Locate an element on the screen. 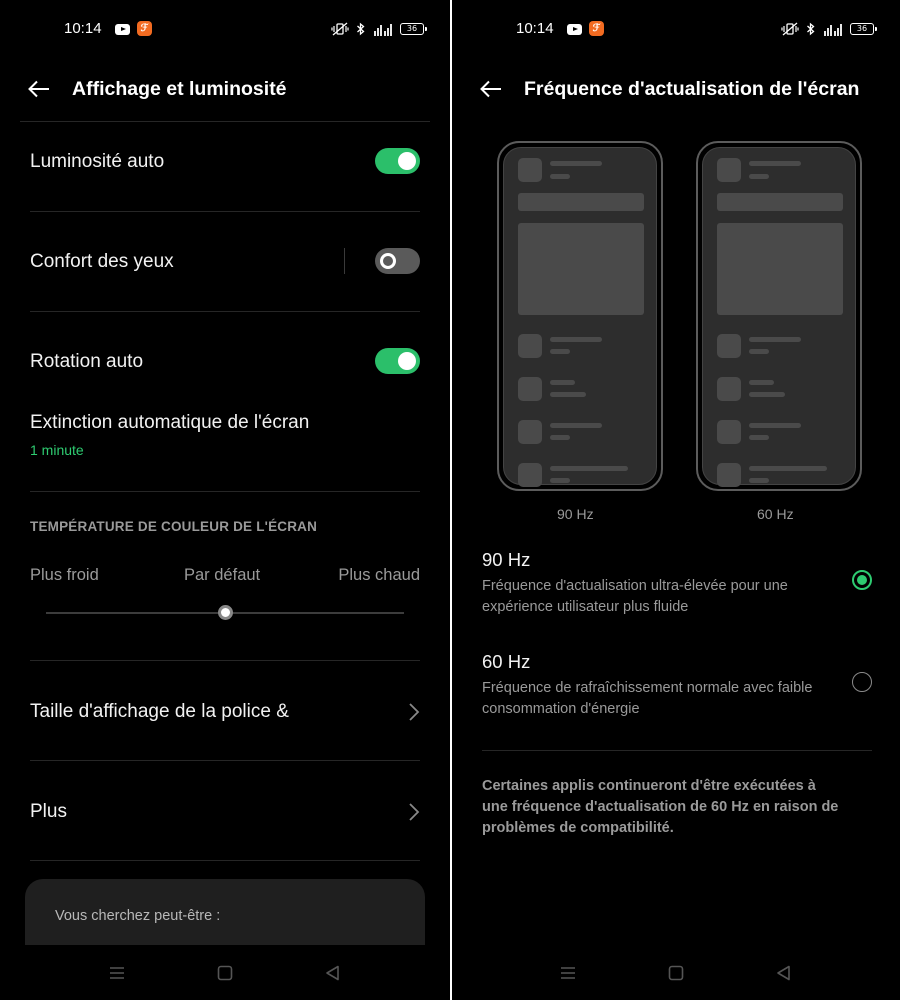 This screenshot has height=1000, width=900. auto-rotate-toggle is located at coordinates (397, 361).